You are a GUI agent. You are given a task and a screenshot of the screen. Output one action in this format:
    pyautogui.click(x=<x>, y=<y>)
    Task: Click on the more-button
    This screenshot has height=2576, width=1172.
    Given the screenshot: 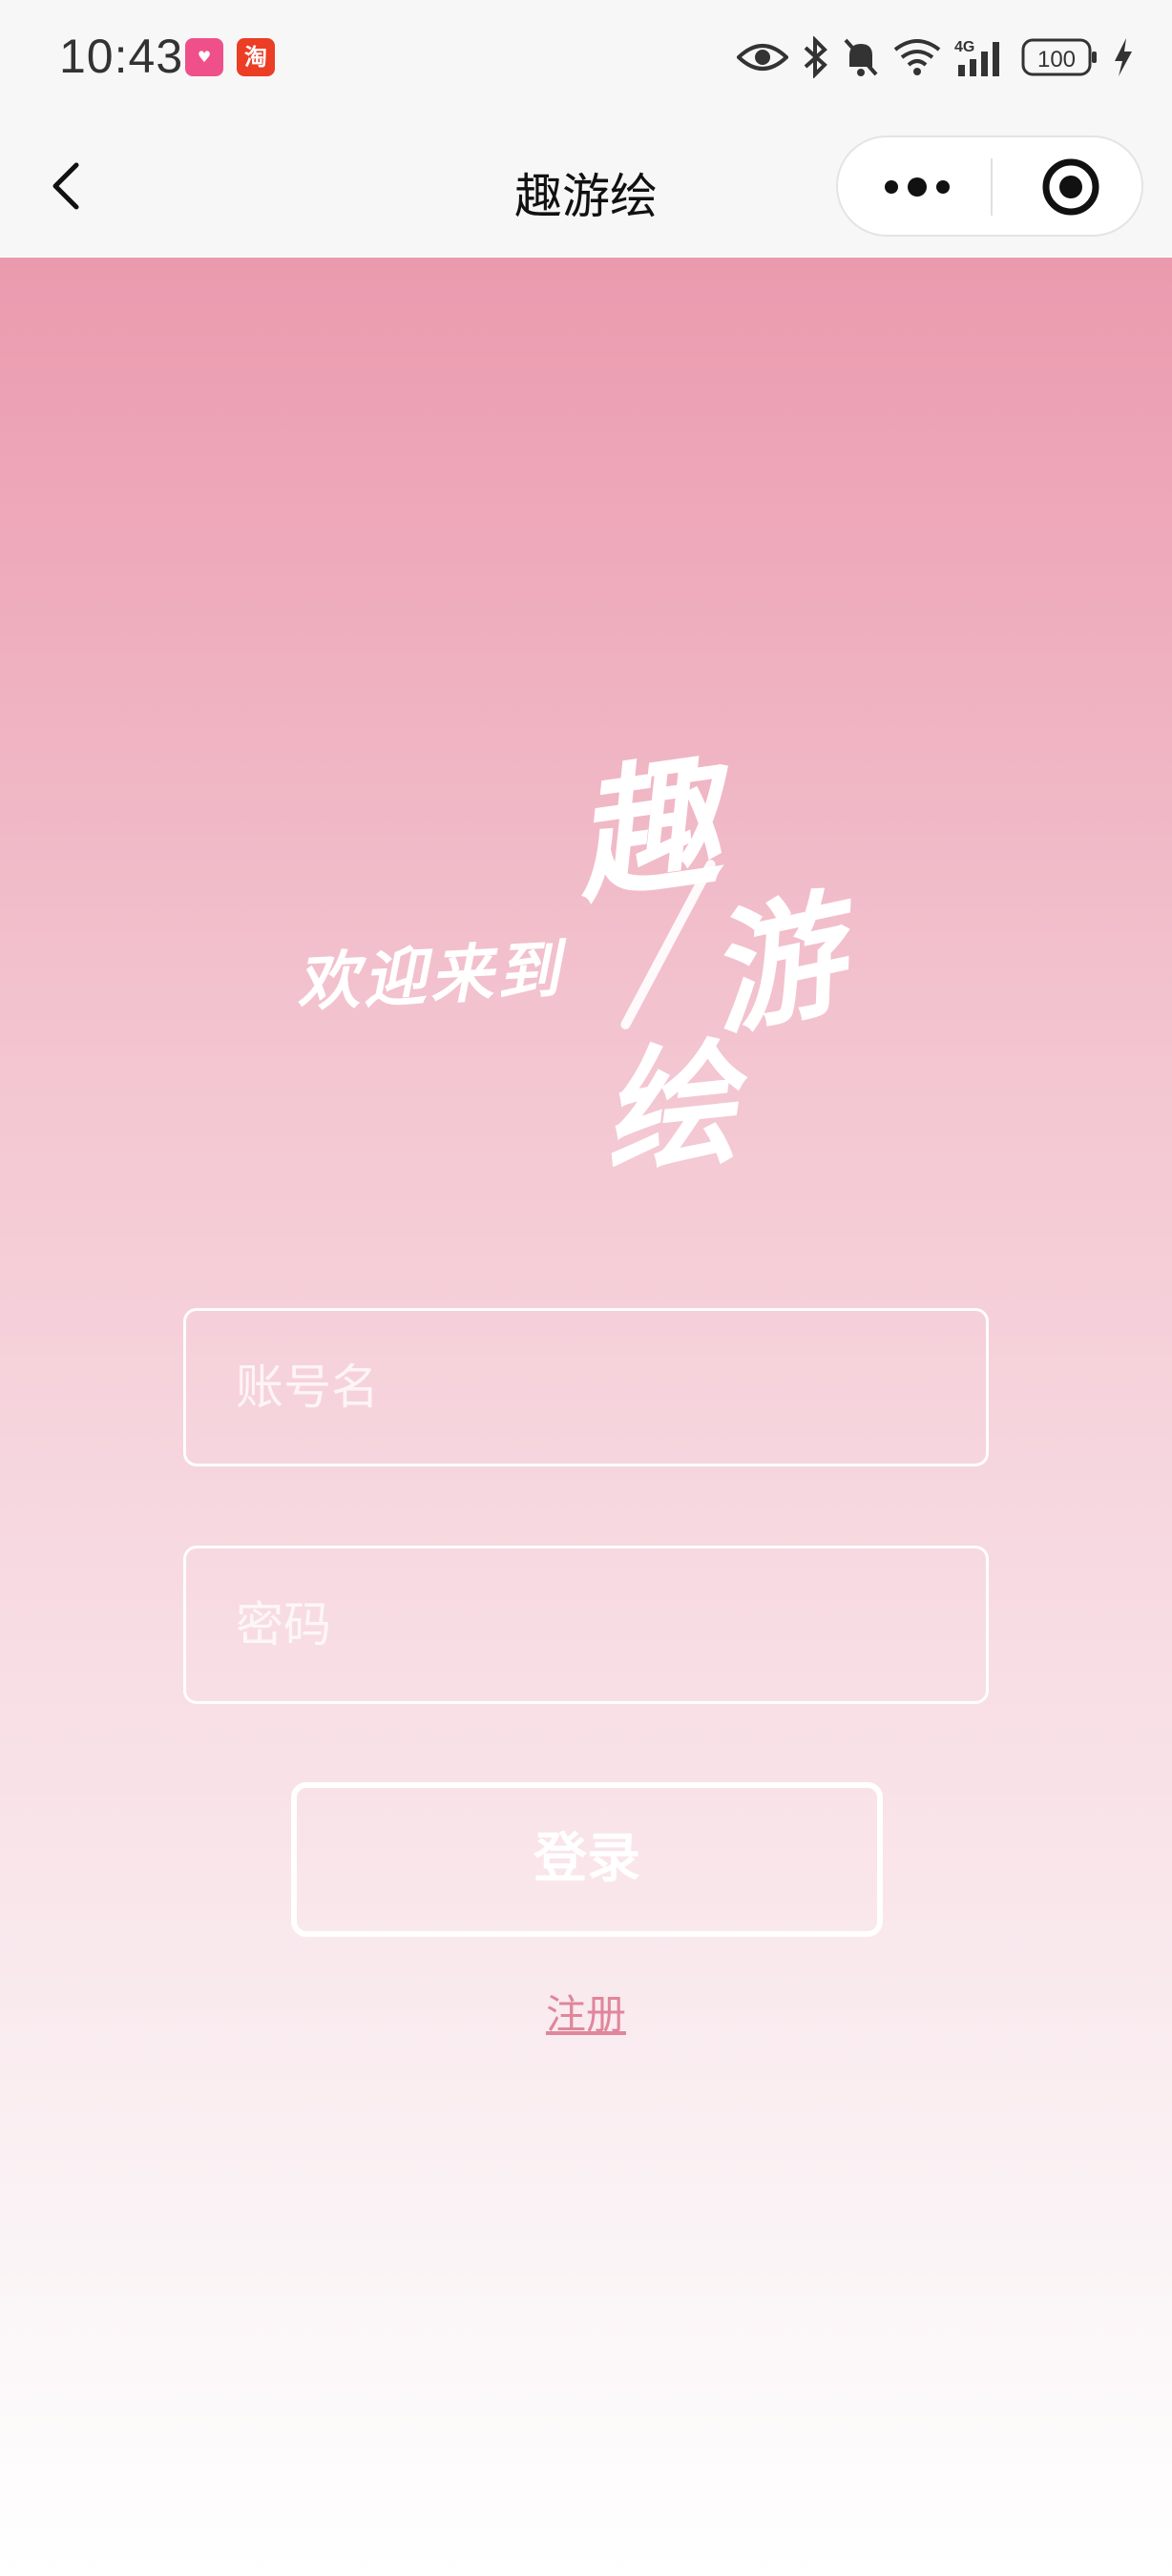 What is the action you would take?
    pyautogui.click(x=917, y=187)
    